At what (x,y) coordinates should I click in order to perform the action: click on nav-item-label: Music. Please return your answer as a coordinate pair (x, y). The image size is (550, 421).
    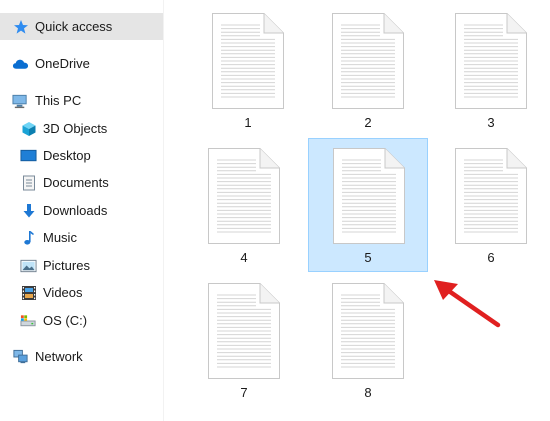
    Looking at the image, I should click on (60, 237).